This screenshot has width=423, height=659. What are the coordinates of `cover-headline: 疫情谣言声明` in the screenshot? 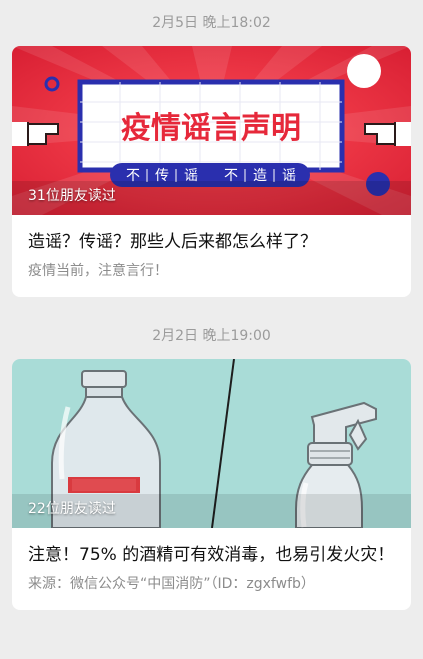 It's located at (211, 128).